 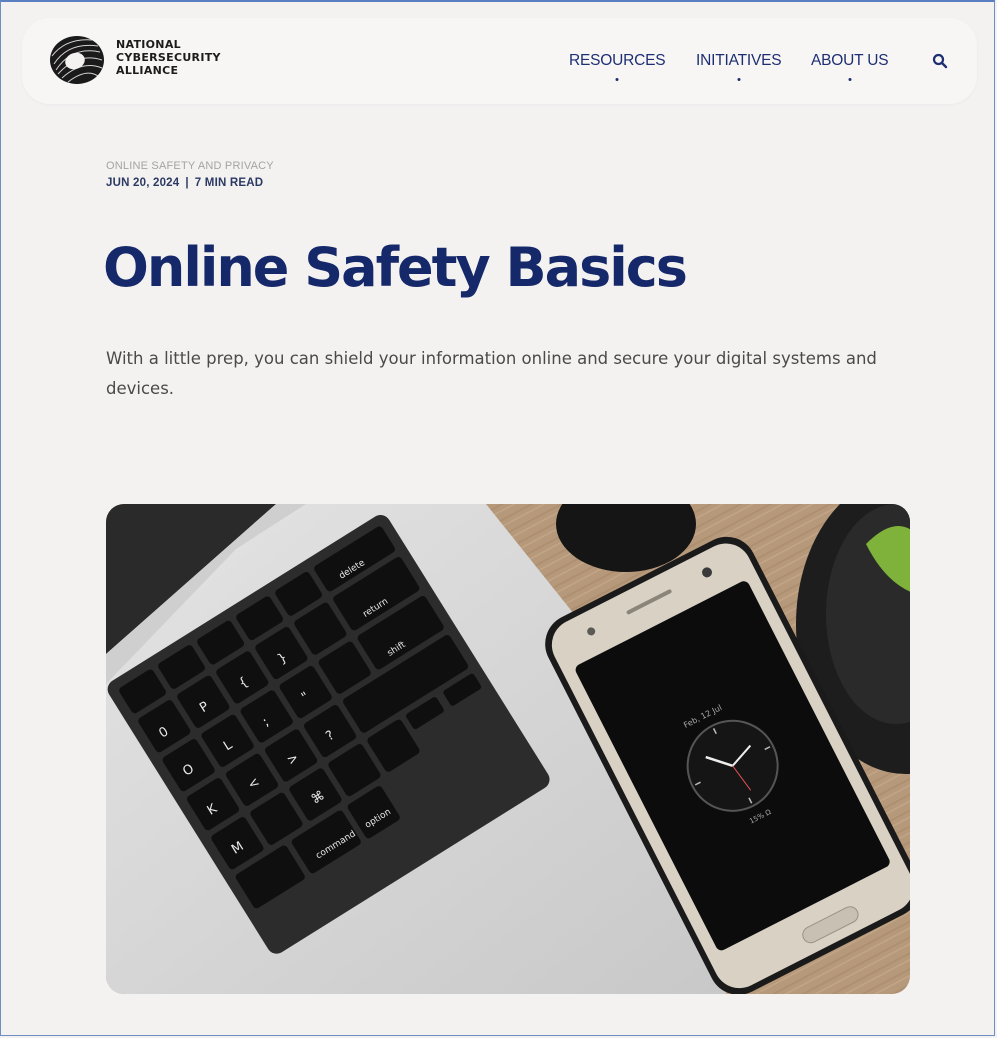 I want to click on nav-resources-label: RESOURCES, so click(x=617, y=60).